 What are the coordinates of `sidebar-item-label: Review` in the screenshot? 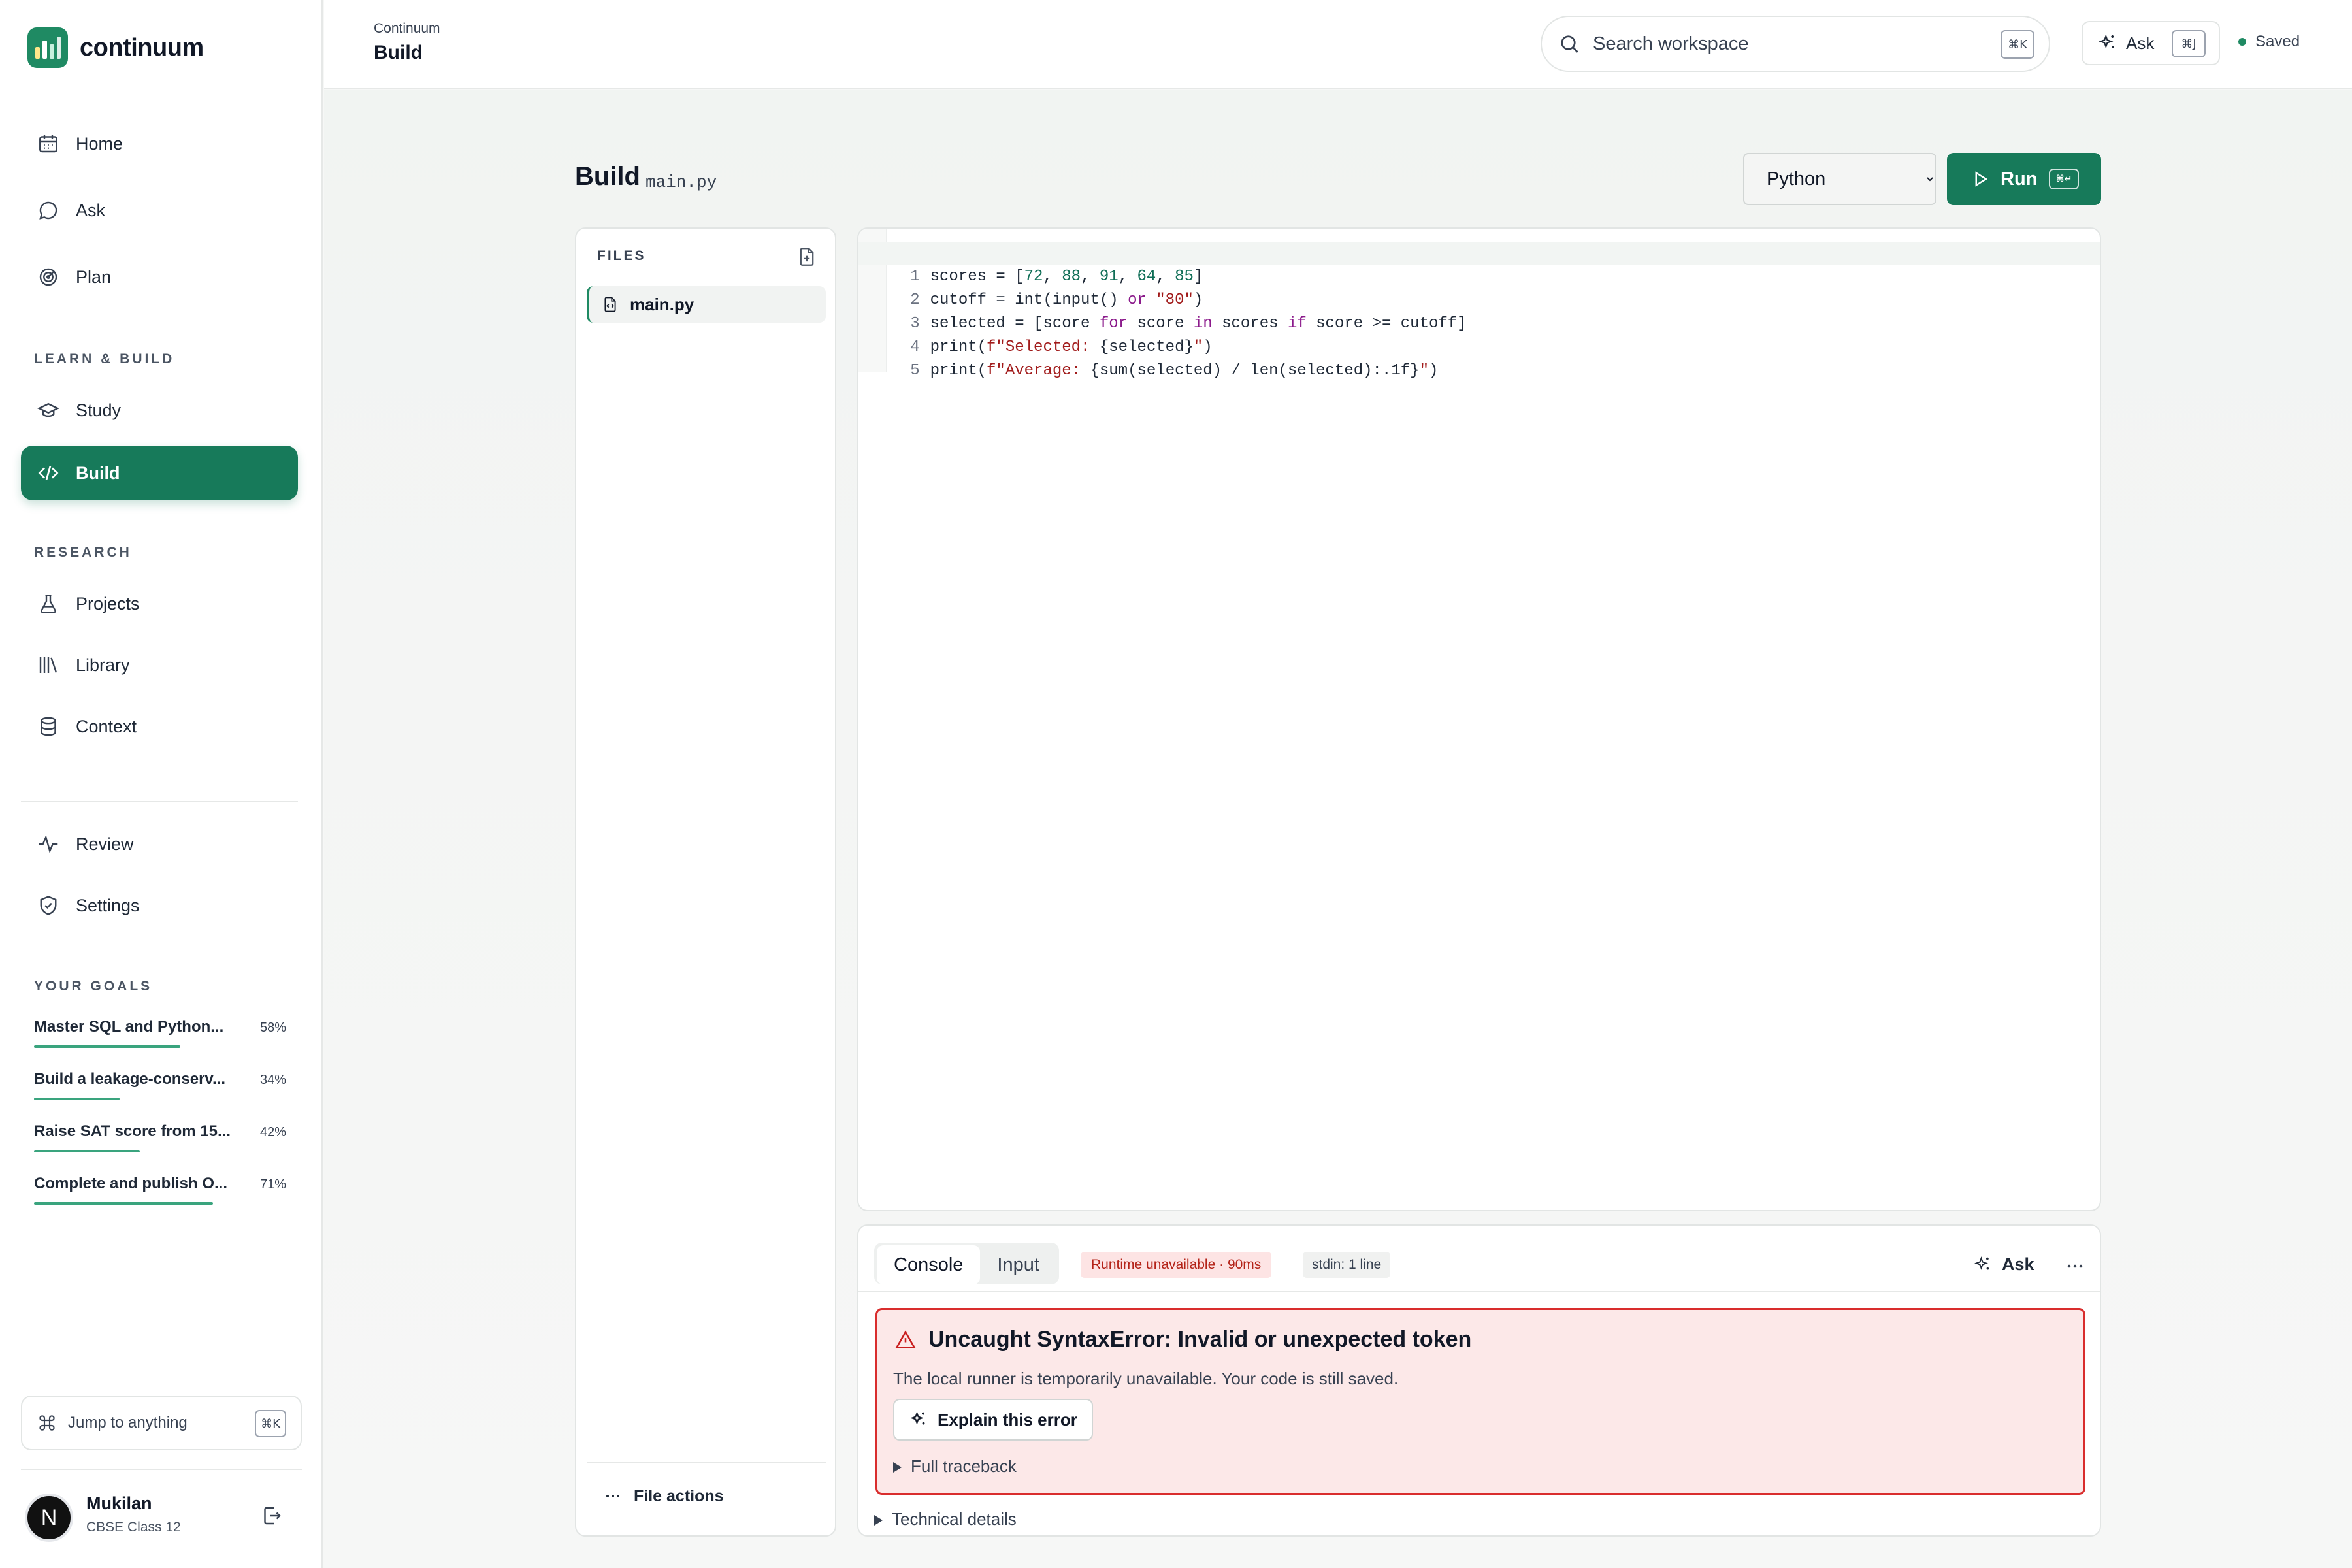 It's located at (105, 844).